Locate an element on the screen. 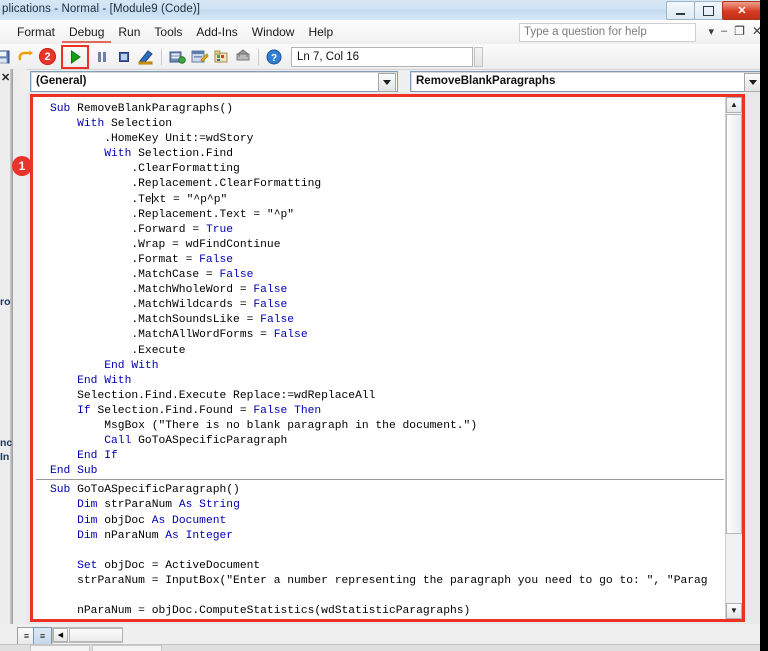  window-title: plications - Normal - [Module9 (Code)] is located at coordinates (101, 9).